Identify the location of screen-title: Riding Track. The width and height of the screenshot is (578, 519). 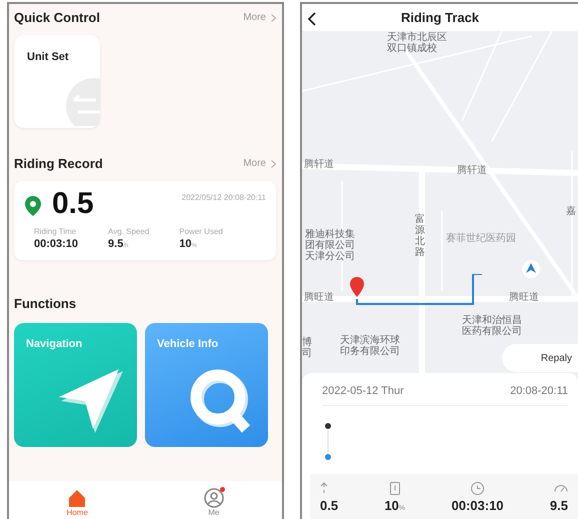
(440, 17).